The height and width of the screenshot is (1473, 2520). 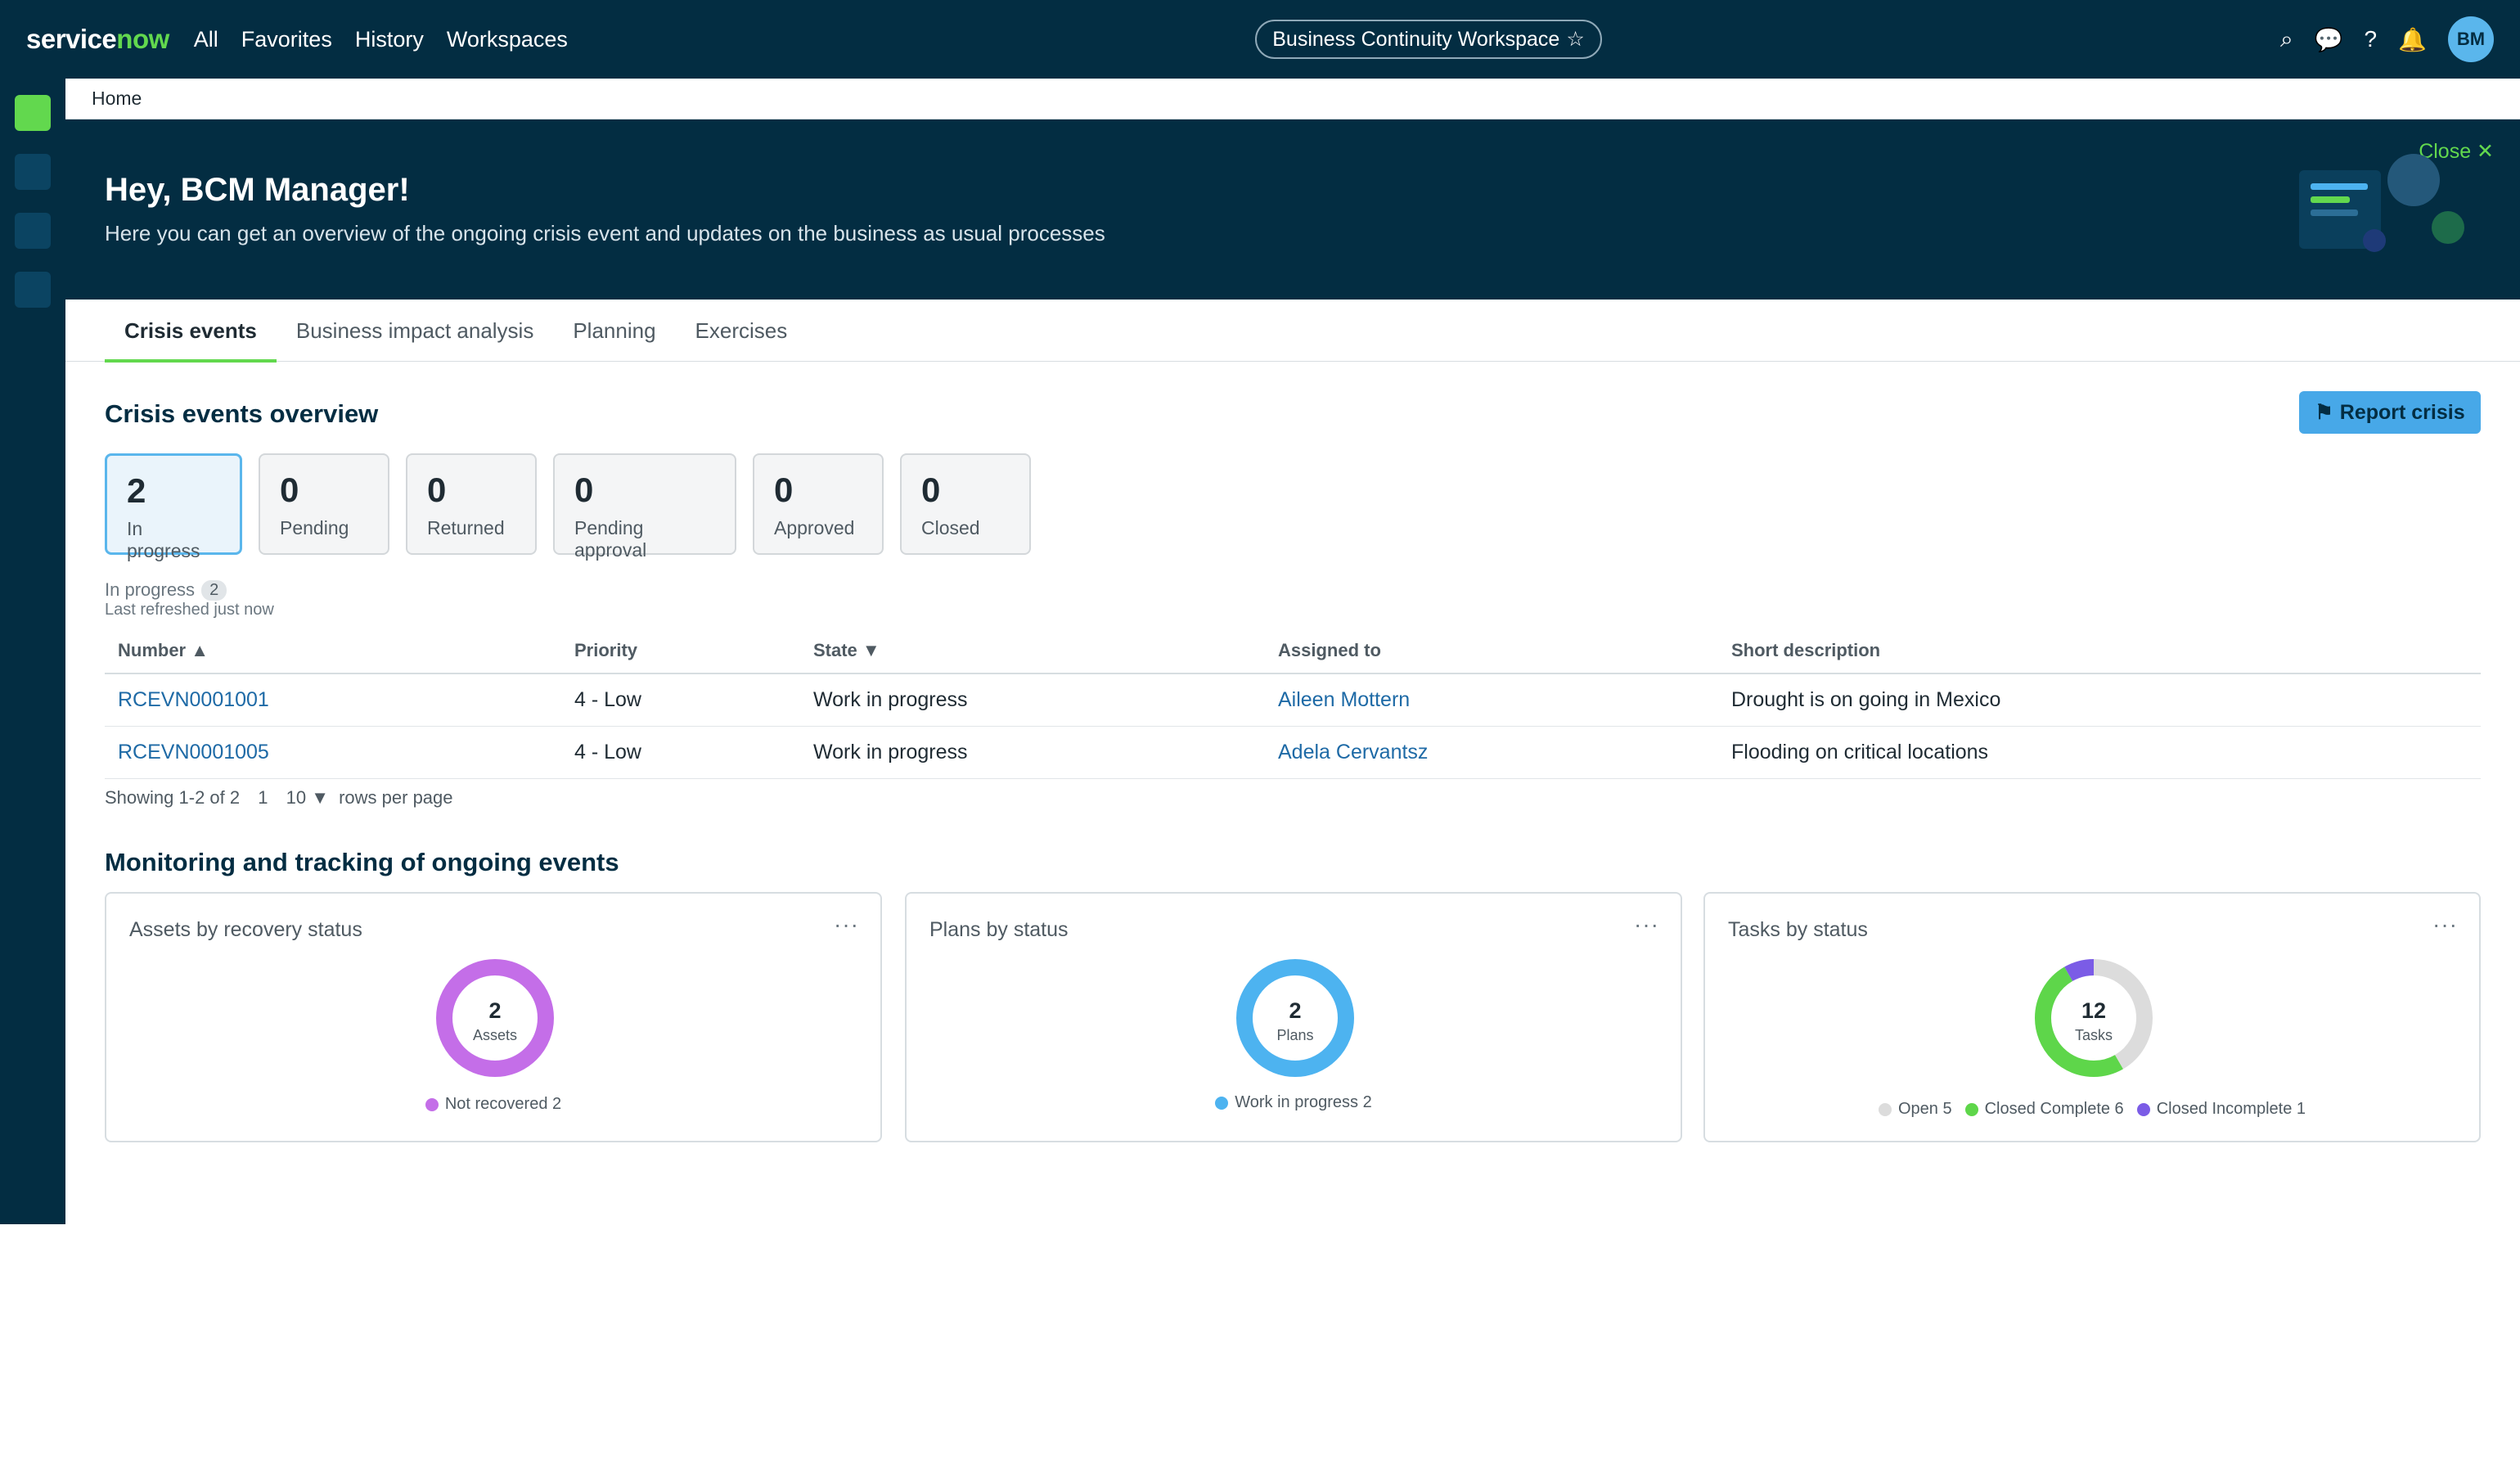 I want to click on legend-label: Open 5, so click(x=1925, y=1109).